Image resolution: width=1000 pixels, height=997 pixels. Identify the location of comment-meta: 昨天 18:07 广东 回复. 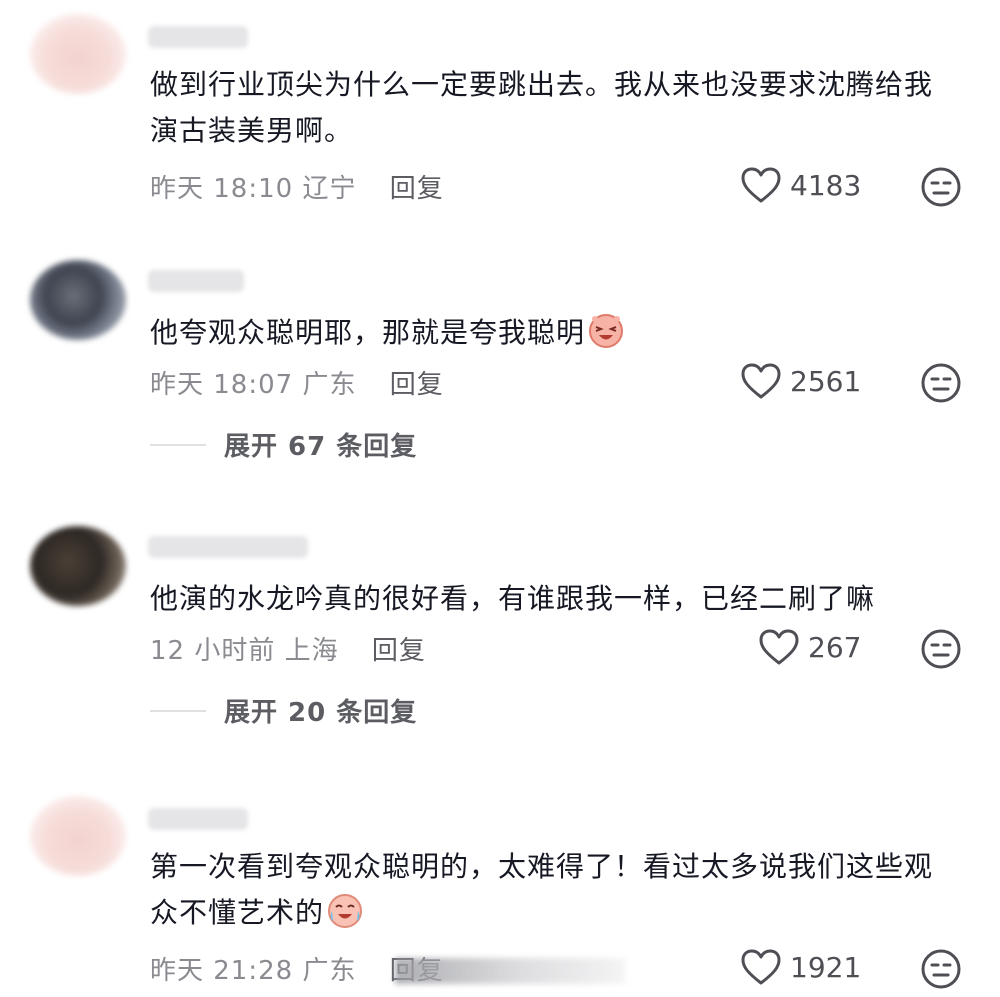
(297, 382).